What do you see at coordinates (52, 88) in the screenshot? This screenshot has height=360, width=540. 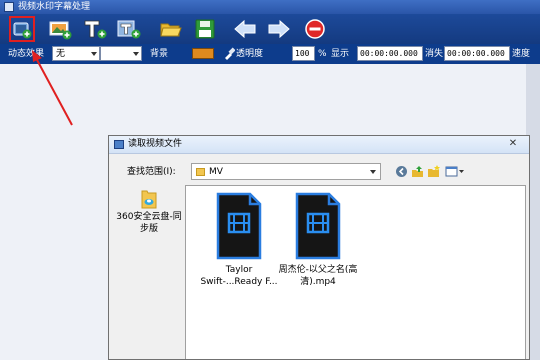 I see `annotation-arrow` at bounding box center [52, 88].